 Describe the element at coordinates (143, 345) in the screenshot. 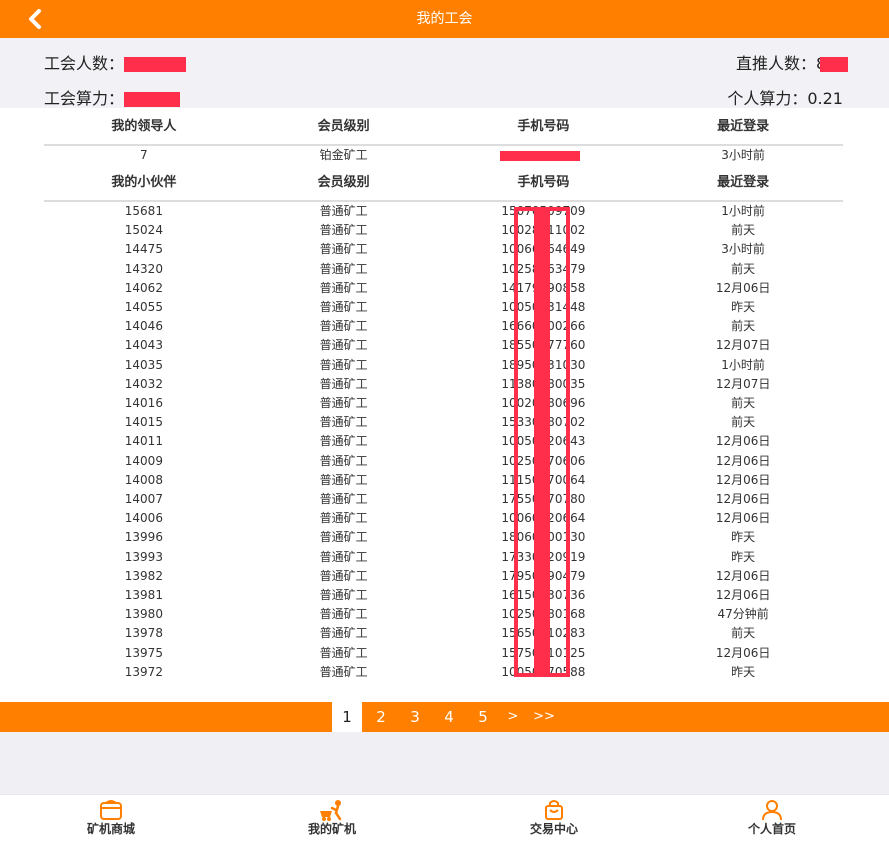

I see `partner-id: 14043` at that location.